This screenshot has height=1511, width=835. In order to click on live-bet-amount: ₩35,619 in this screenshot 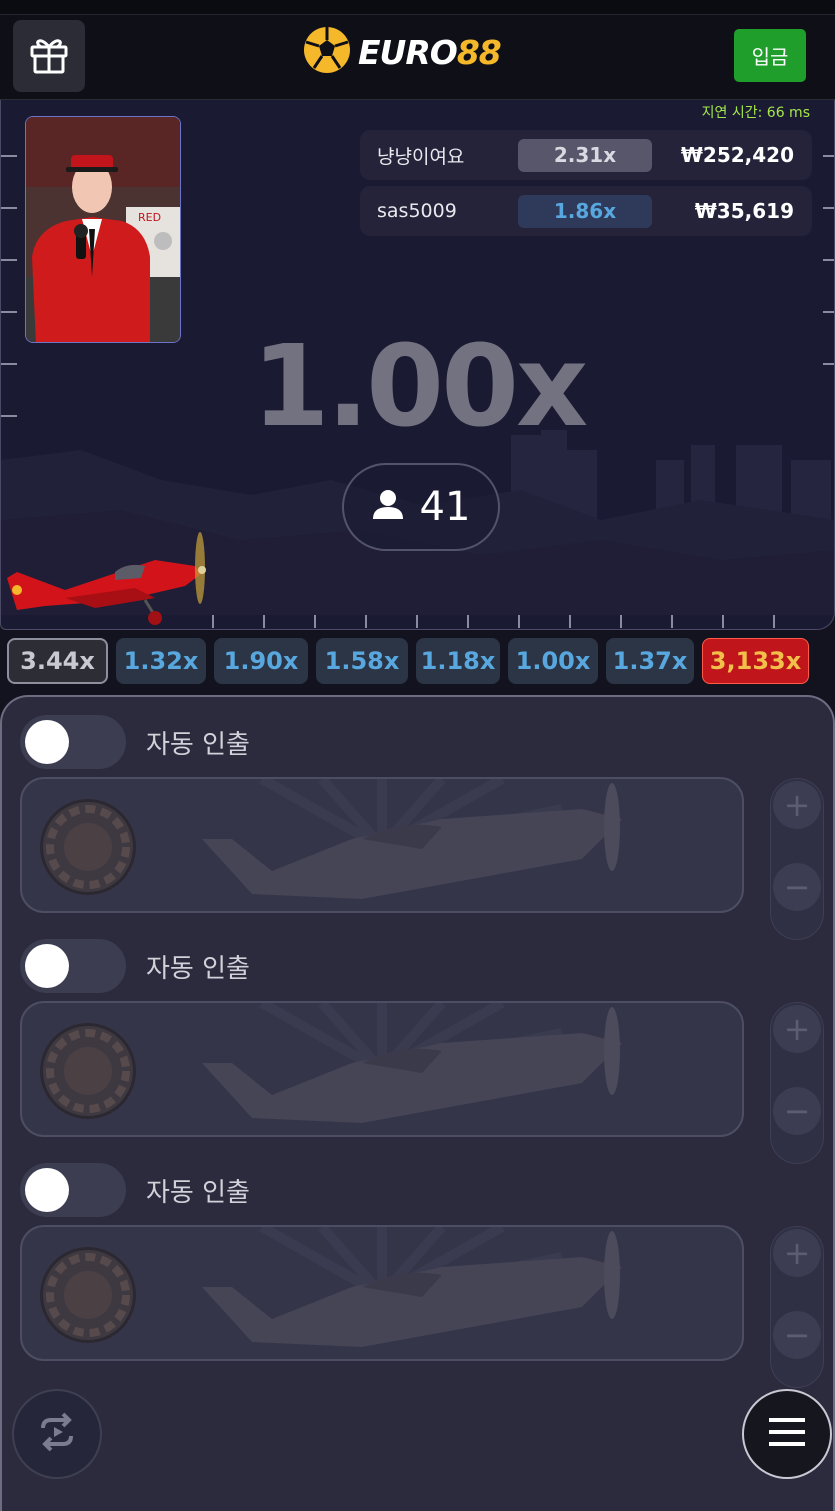, I will do `click(744, 211)`.